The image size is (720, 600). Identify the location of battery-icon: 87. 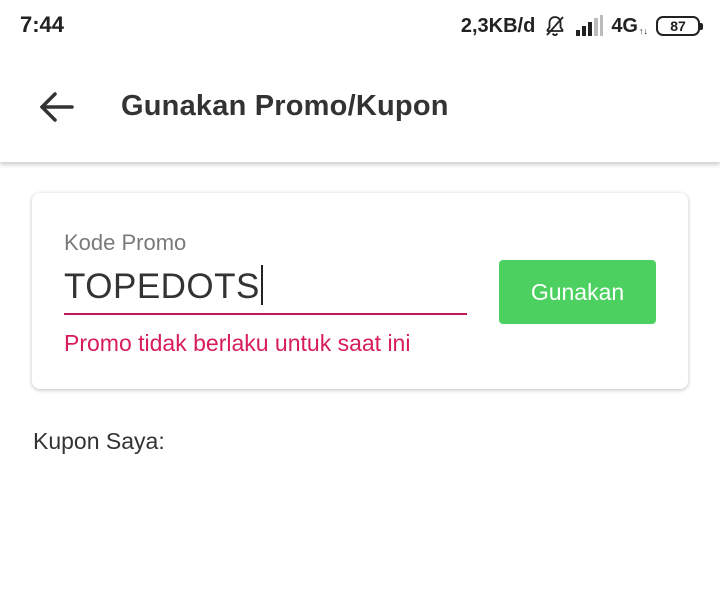
(679, 26).